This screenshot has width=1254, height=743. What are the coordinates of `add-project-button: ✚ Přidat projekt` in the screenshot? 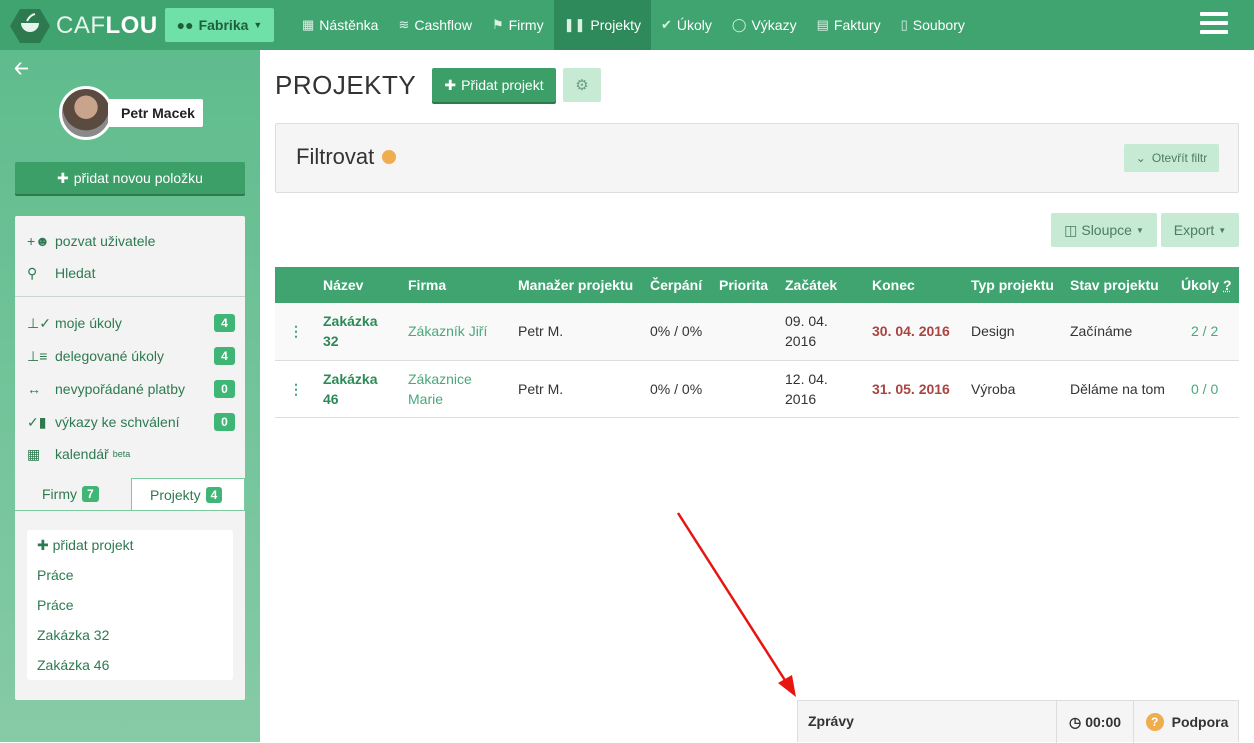 It's located at (494, 85).